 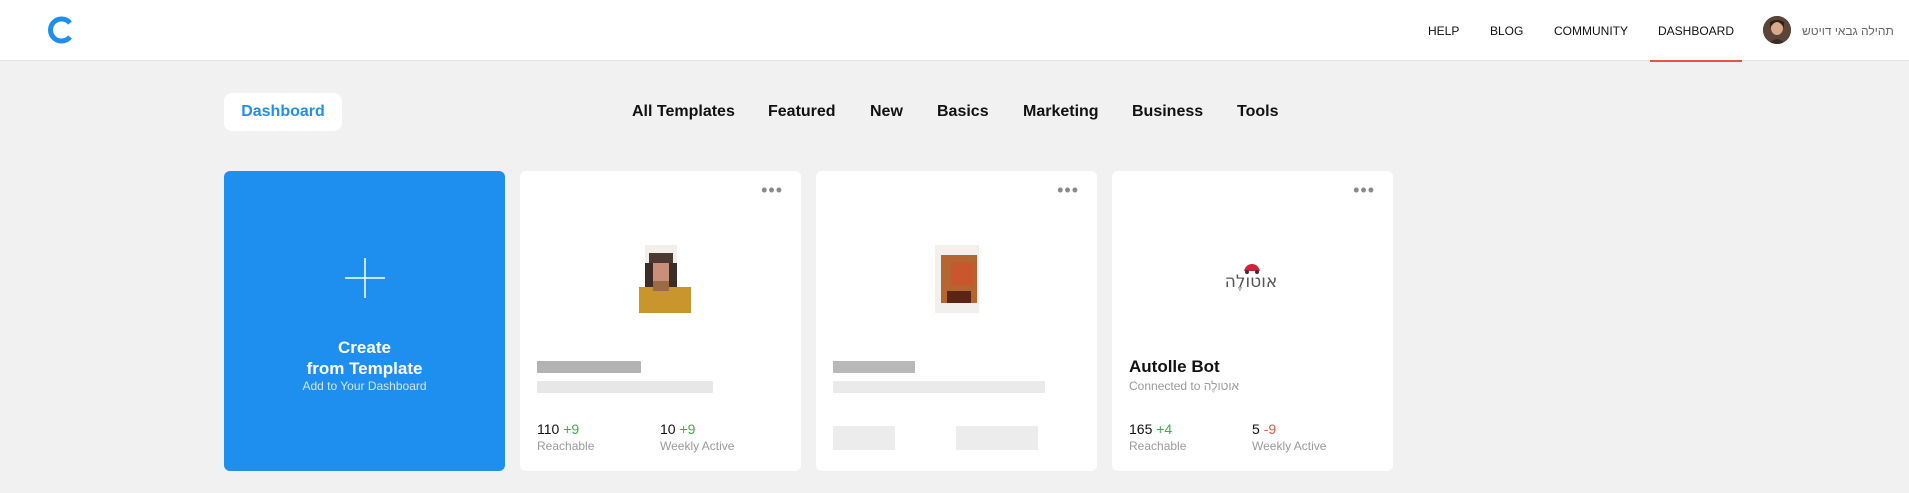 What do you see at coordinates (963, 112) in the screenshot?
I see `tab-basics: Basics` at bounding box center [963, 112].